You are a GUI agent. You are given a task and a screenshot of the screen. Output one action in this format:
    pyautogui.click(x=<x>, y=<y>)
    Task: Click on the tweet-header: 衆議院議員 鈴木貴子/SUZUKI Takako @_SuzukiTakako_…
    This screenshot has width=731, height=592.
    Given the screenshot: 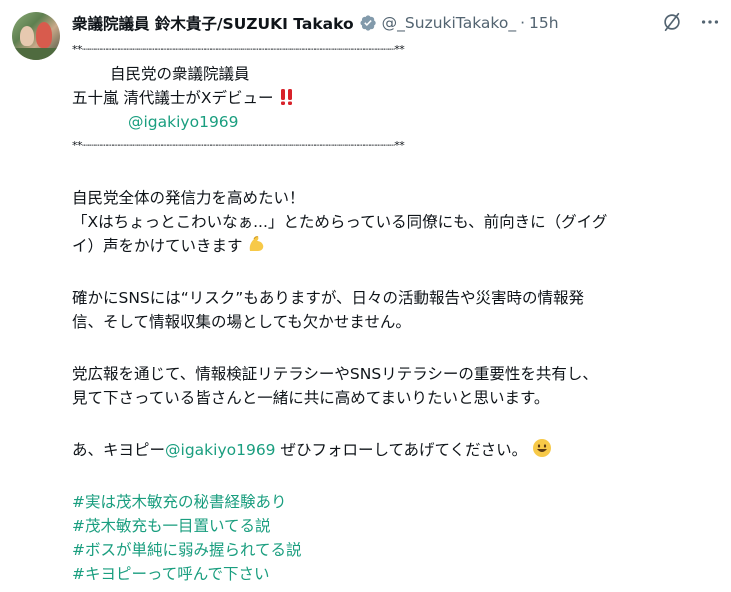 What is the action you would take?
    pyautogui.click(x=315, y=23)
    